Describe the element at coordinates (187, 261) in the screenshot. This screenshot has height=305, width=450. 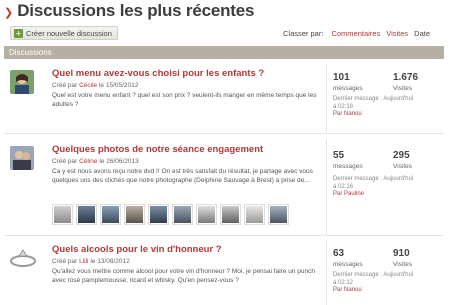
I see `topic-meta: Créé par Lilli le 13/08/2012` at that location.